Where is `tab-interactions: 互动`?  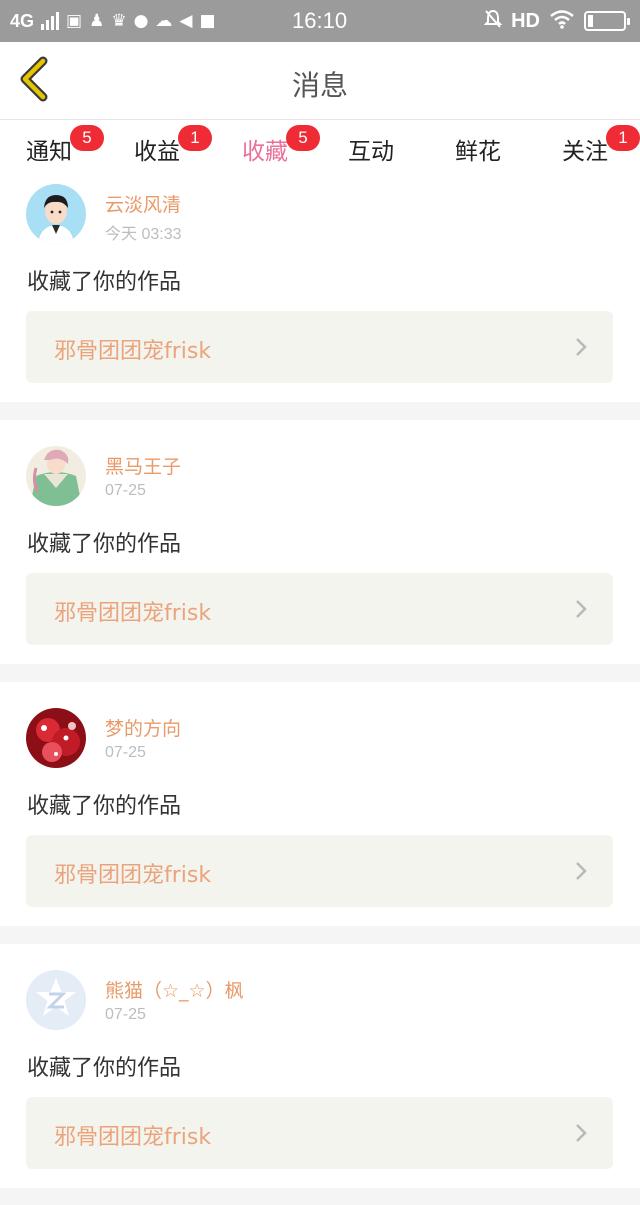 tab-interactions: 互动 is located at coordinates (371, 152).